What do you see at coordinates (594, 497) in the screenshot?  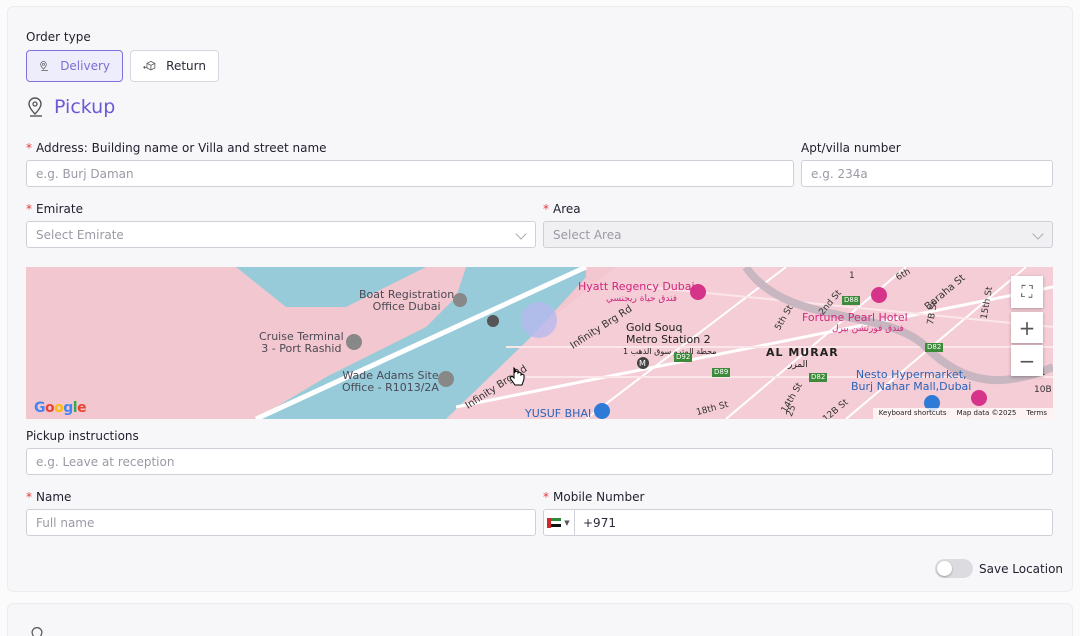 I see `mobile-label: * Mobile Number` at bounding box center [594, 497].